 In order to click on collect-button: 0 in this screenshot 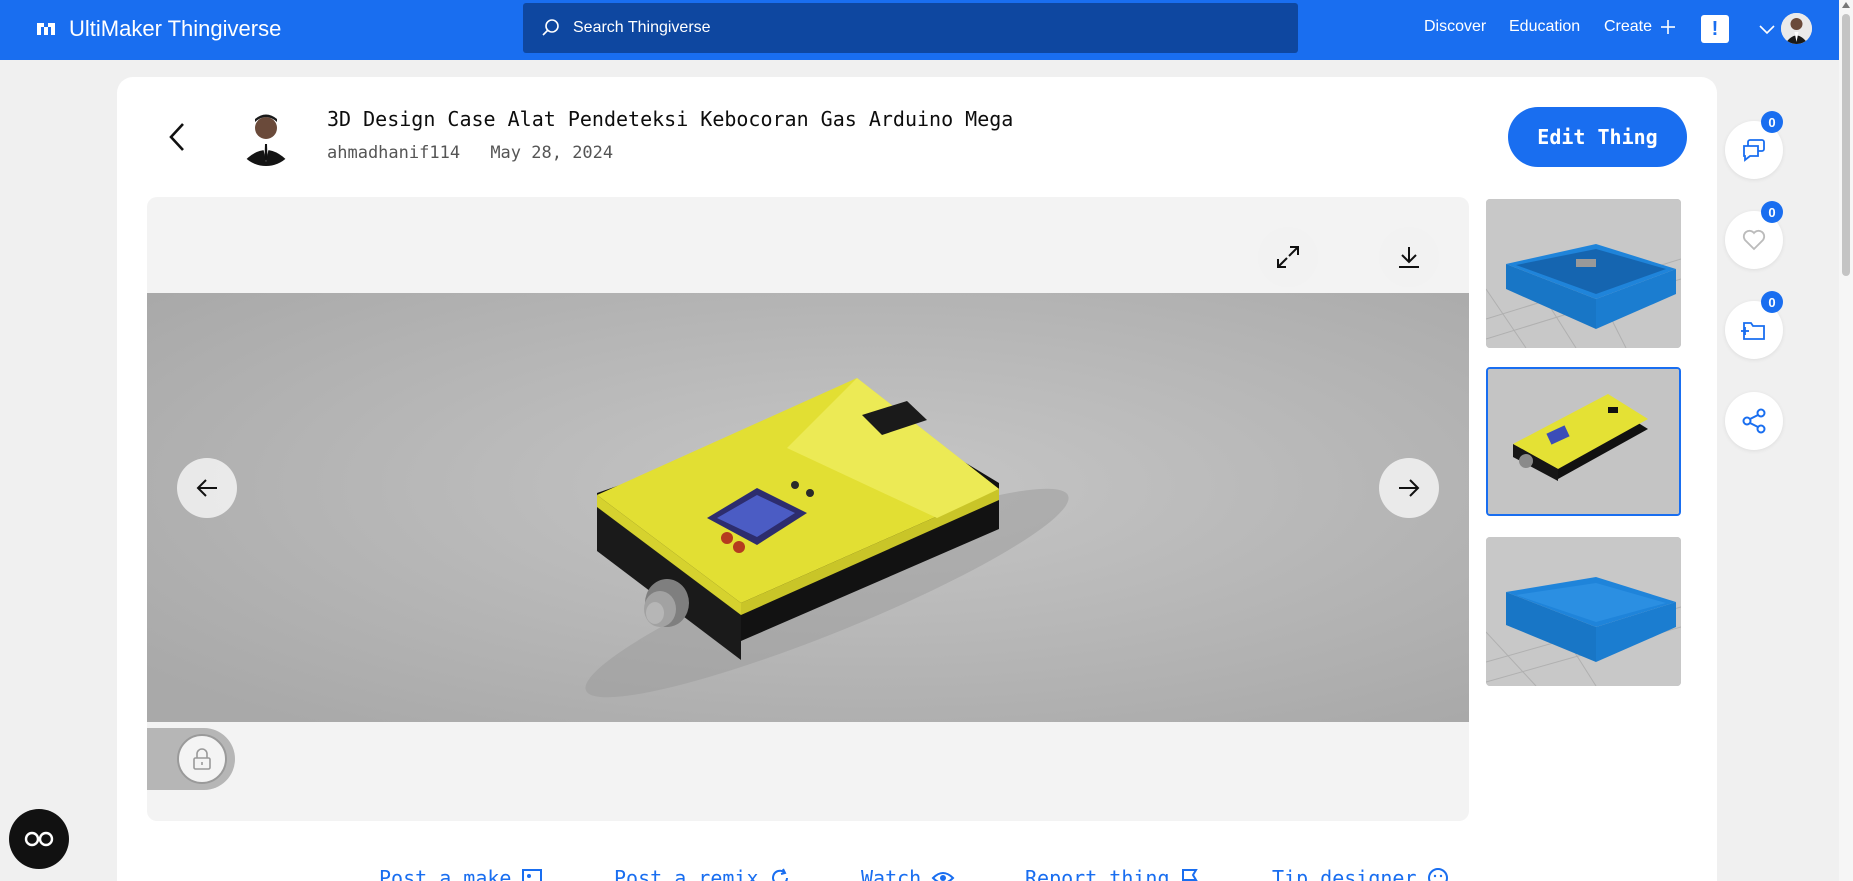, I will do `click(1754, 325)`.